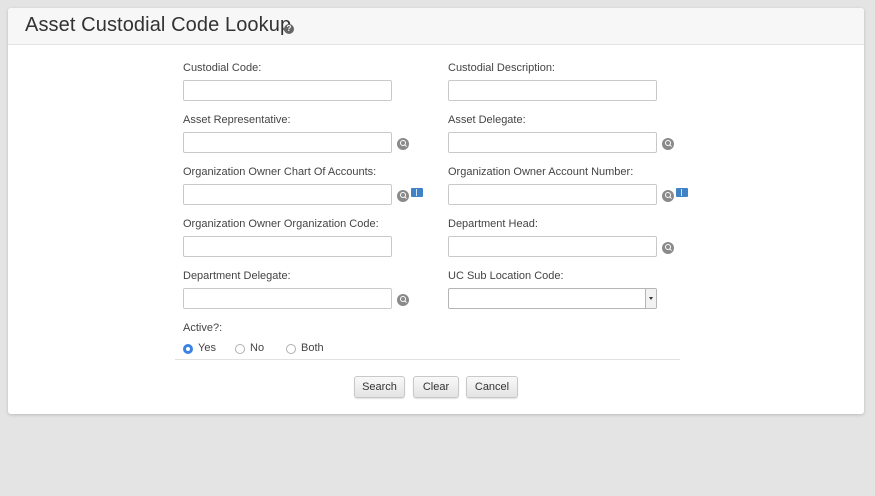  What do you see at coordinates (203, 328) in the screenshot?
I see `active-label: Active?:` at bounding box center [203, 328].